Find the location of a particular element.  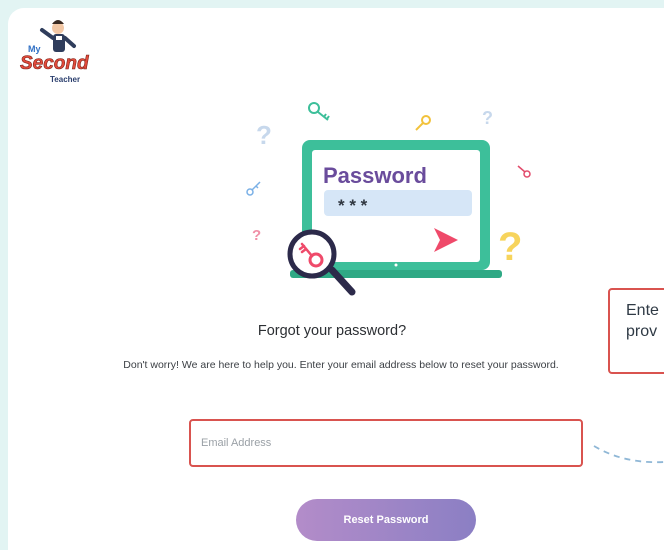

logo-text-second: Second is located at coordinates (54, 63).